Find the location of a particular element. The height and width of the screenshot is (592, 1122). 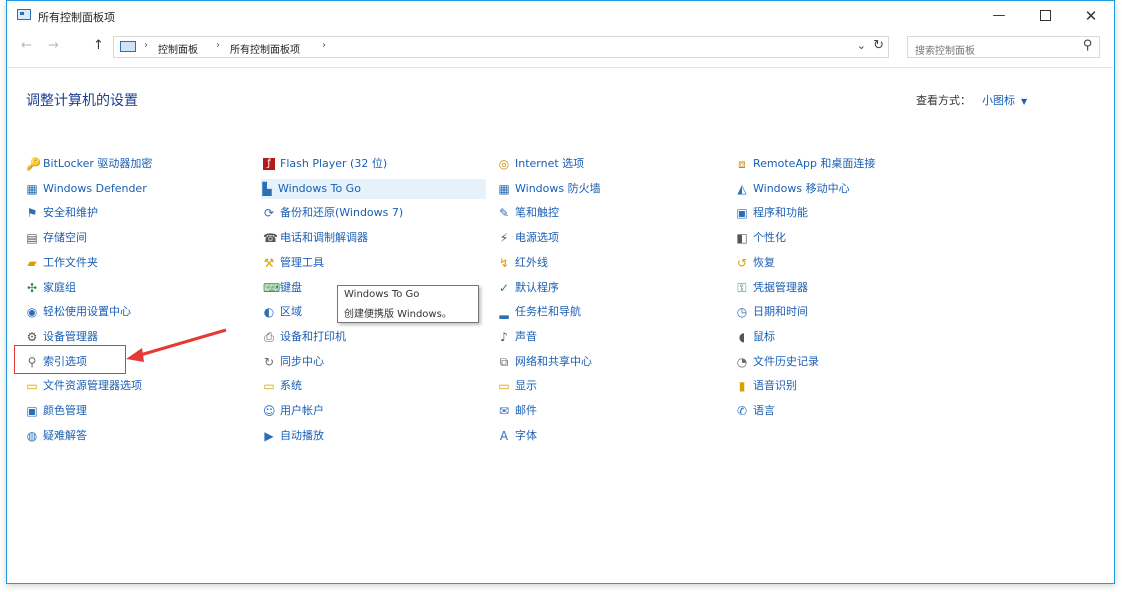

maximize-icon is located at coordinates (1045, 15).